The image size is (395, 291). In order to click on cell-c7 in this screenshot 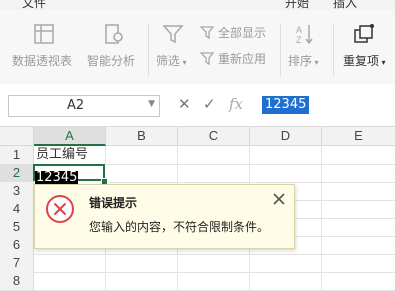, I will do `click(214, 263)`.